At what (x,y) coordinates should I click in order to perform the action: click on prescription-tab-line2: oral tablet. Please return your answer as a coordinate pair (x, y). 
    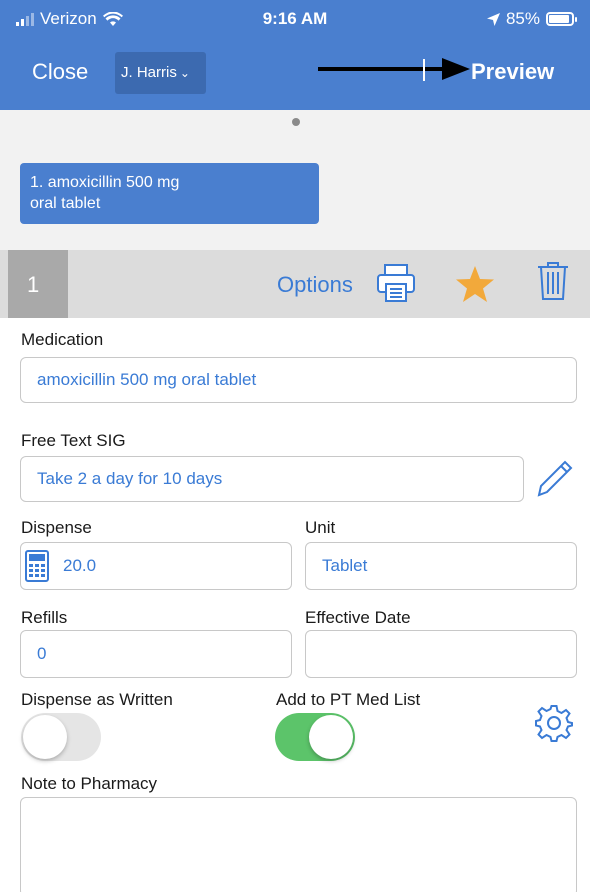
    Looking at the image, I should click on (65, 203).